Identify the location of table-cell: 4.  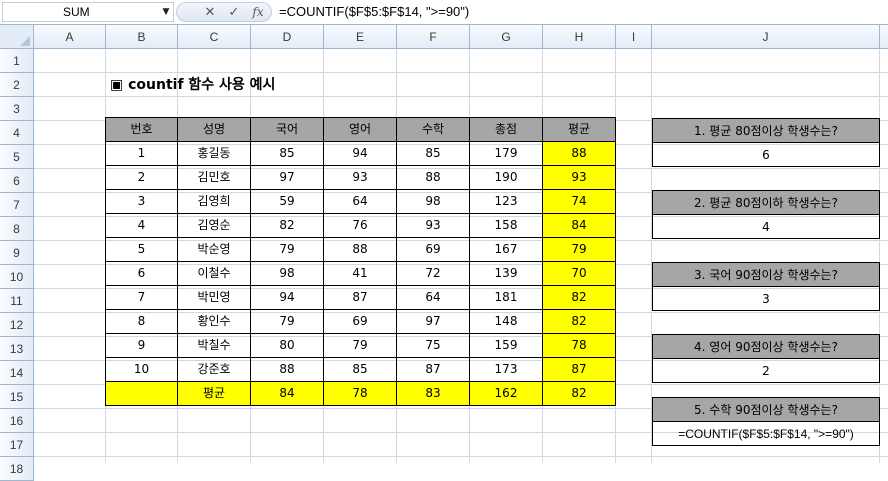
(141, 225).